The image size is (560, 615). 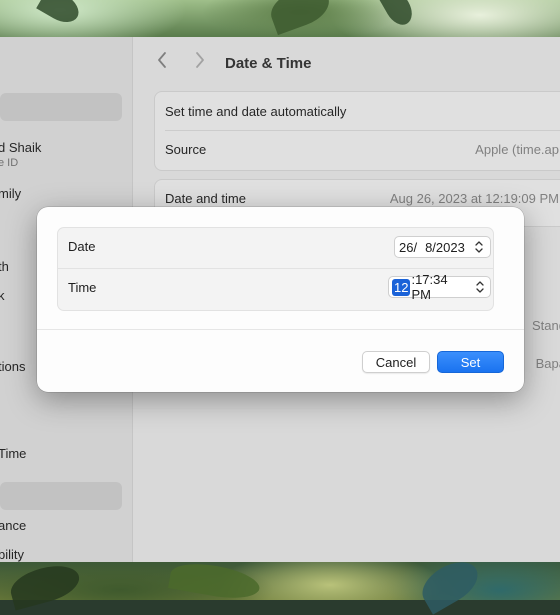 What do you see at coordinates (401, 287) in the screenshot?
I see `time-hour-segment: 12` at bounding box center [401, 287].